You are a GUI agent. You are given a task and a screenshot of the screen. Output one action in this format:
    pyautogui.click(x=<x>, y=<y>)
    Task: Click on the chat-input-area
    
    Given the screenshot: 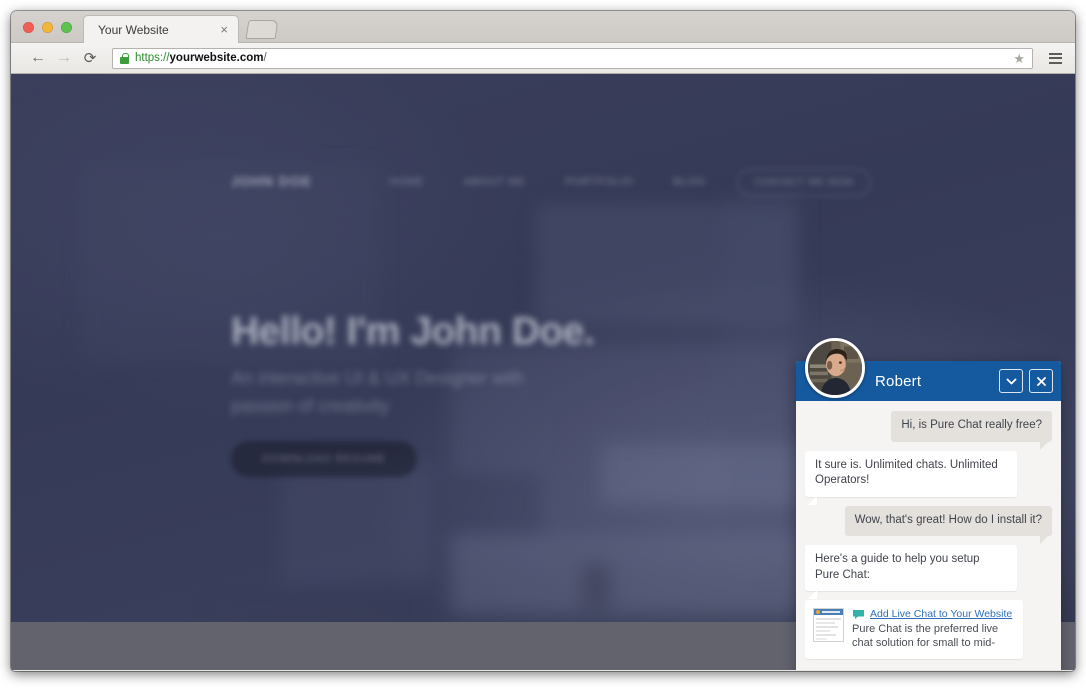 What is the action you would take?
    pyautogui.click(x=928, y=668)
    